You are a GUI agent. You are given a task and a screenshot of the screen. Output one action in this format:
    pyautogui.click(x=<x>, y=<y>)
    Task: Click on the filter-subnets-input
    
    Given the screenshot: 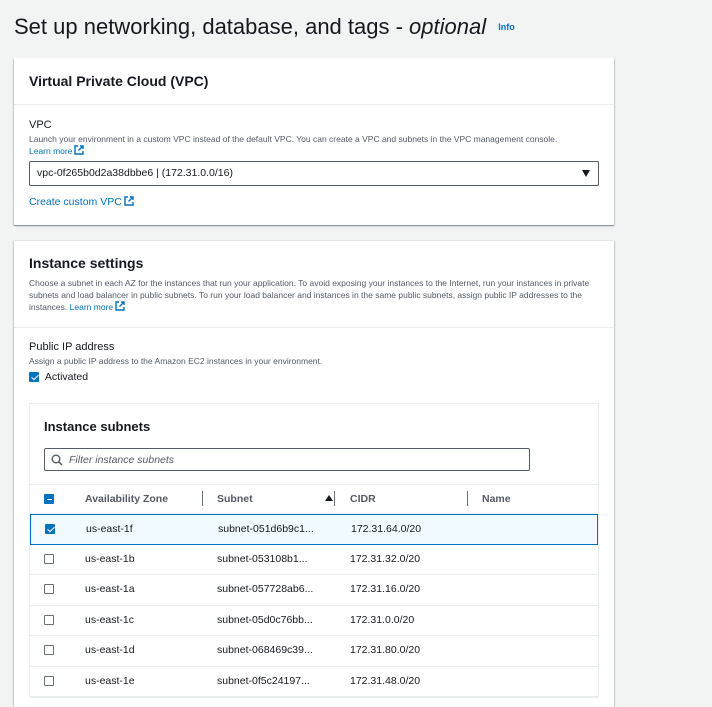 What is the action you would take?
    pyautogui.click(x=294, y=459)
    